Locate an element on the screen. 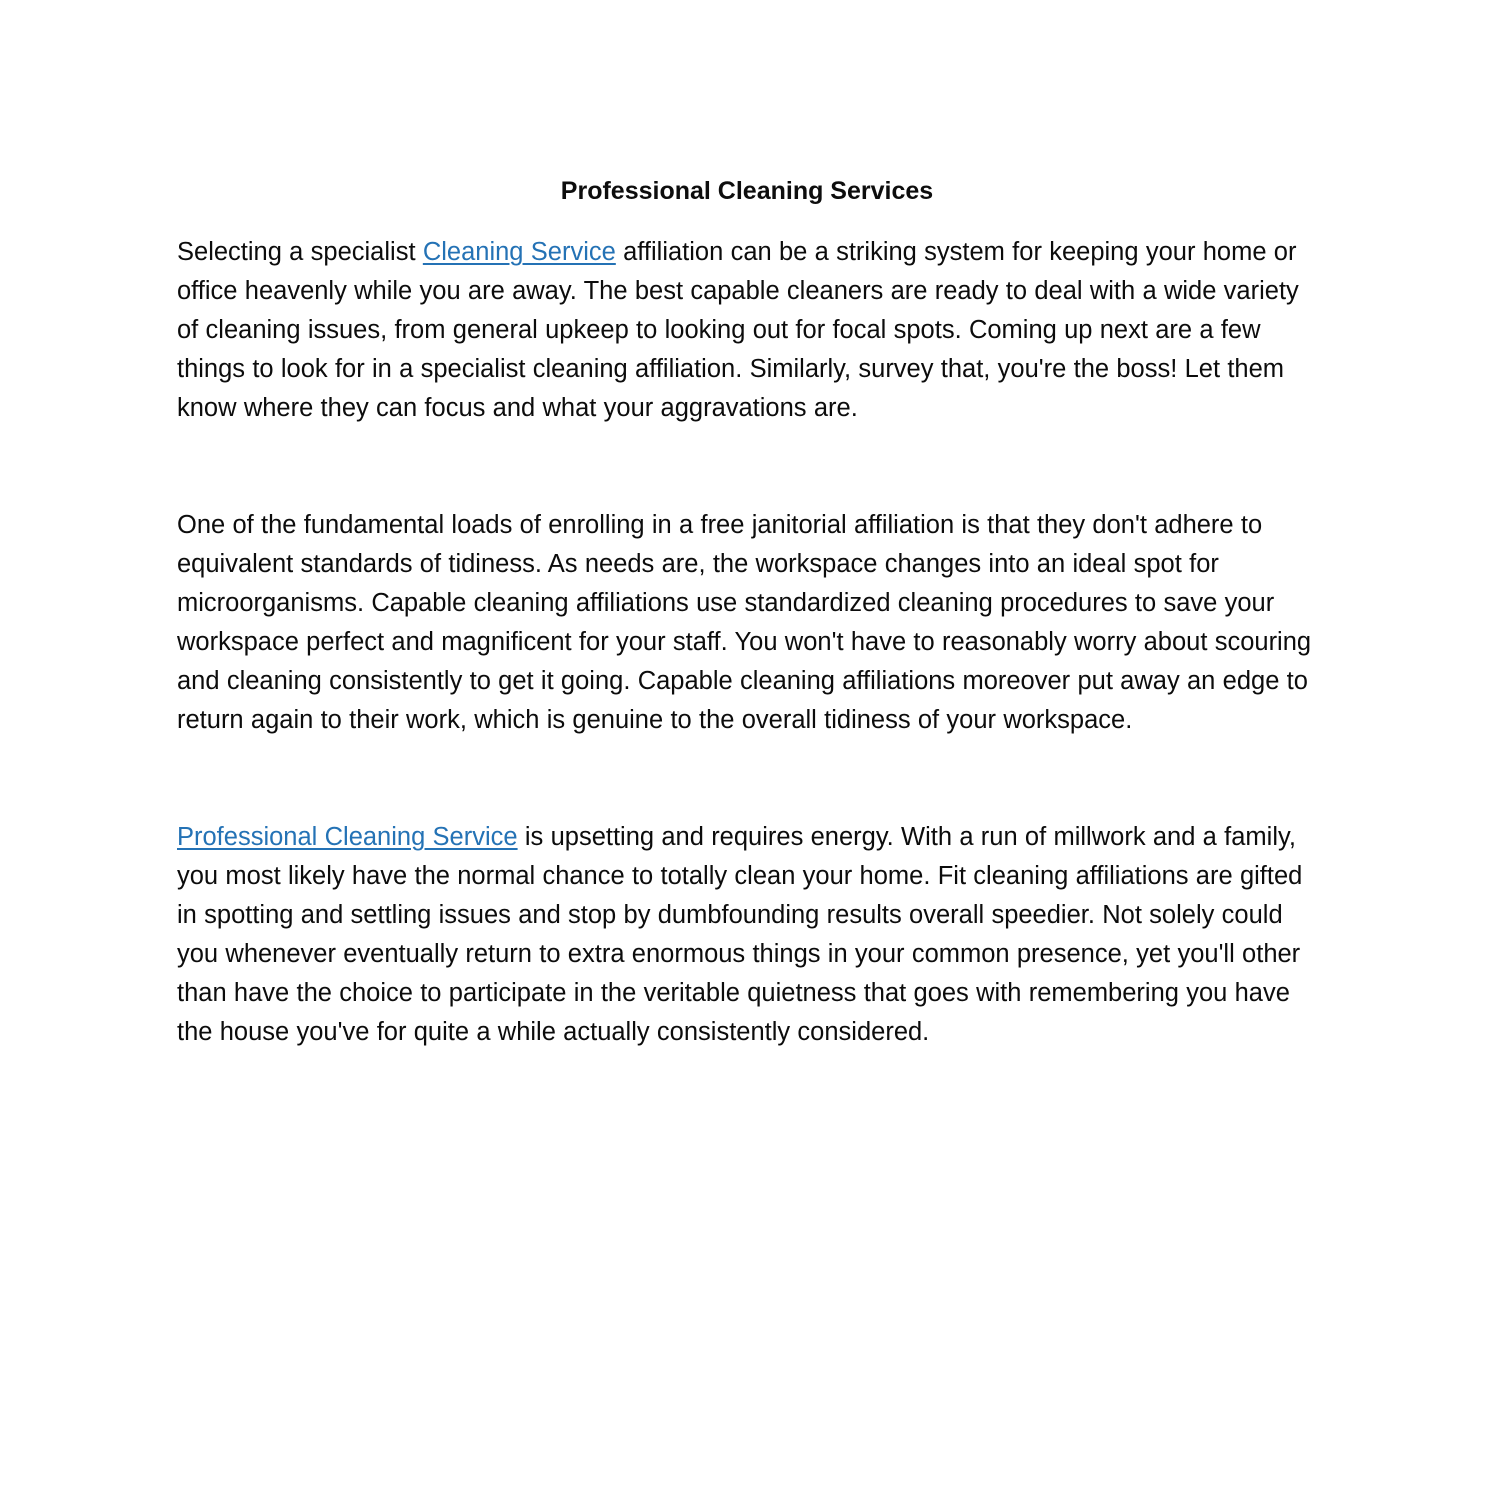  cleaning-service-link: Cleaning Service is located at coordinates (519, 252).